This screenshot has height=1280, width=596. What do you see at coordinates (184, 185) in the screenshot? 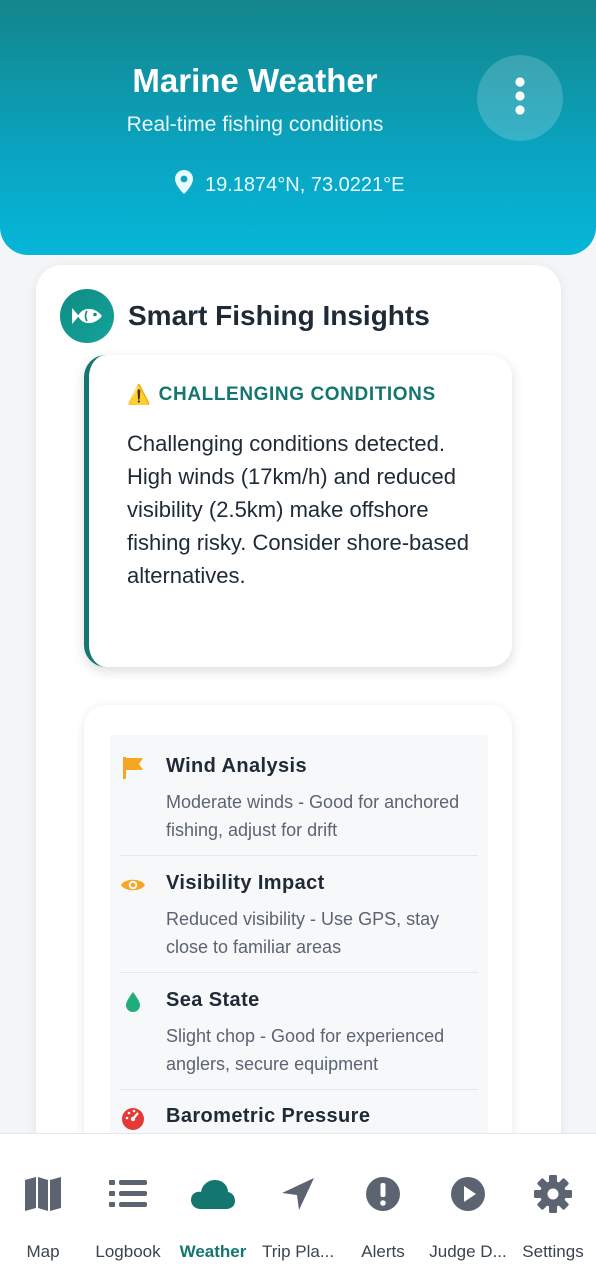
I see `location-pin-icon` at bounding box center [184, 185].